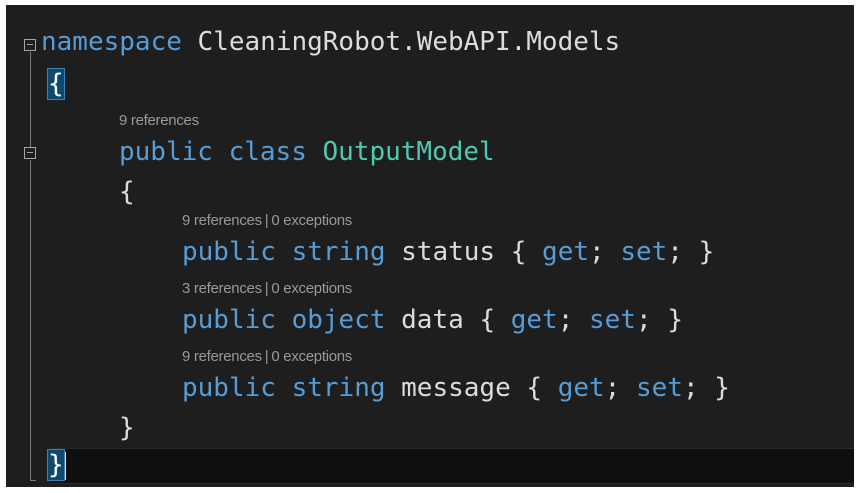 The image size is (858, 493). I want to click on class-open-brace: {, so click(127, 192).